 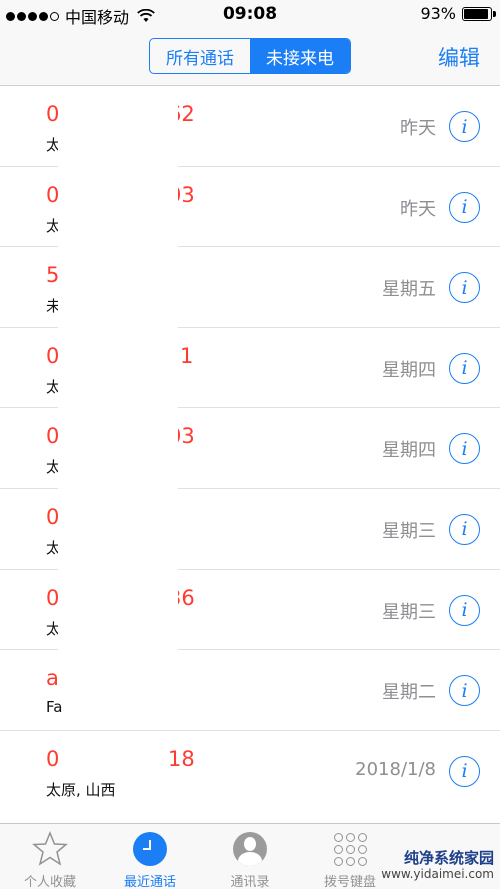 I want to click on tab-label: 个人收藏, so click(x=49, y=882).